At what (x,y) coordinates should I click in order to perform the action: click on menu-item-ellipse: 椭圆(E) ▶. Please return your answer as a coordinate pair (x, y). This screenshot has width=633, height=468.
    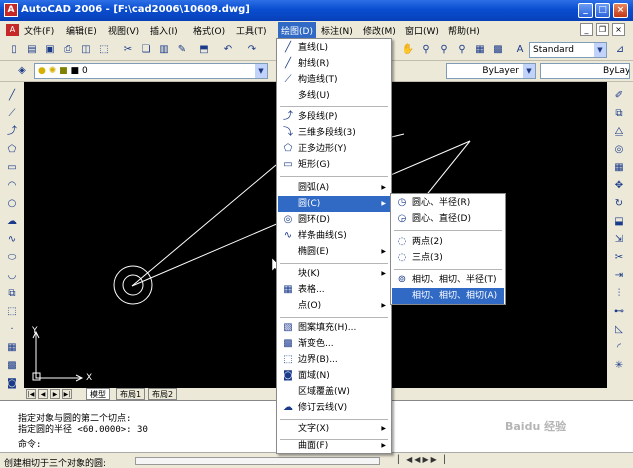
    Looking at the image, I should click on (334, 252).